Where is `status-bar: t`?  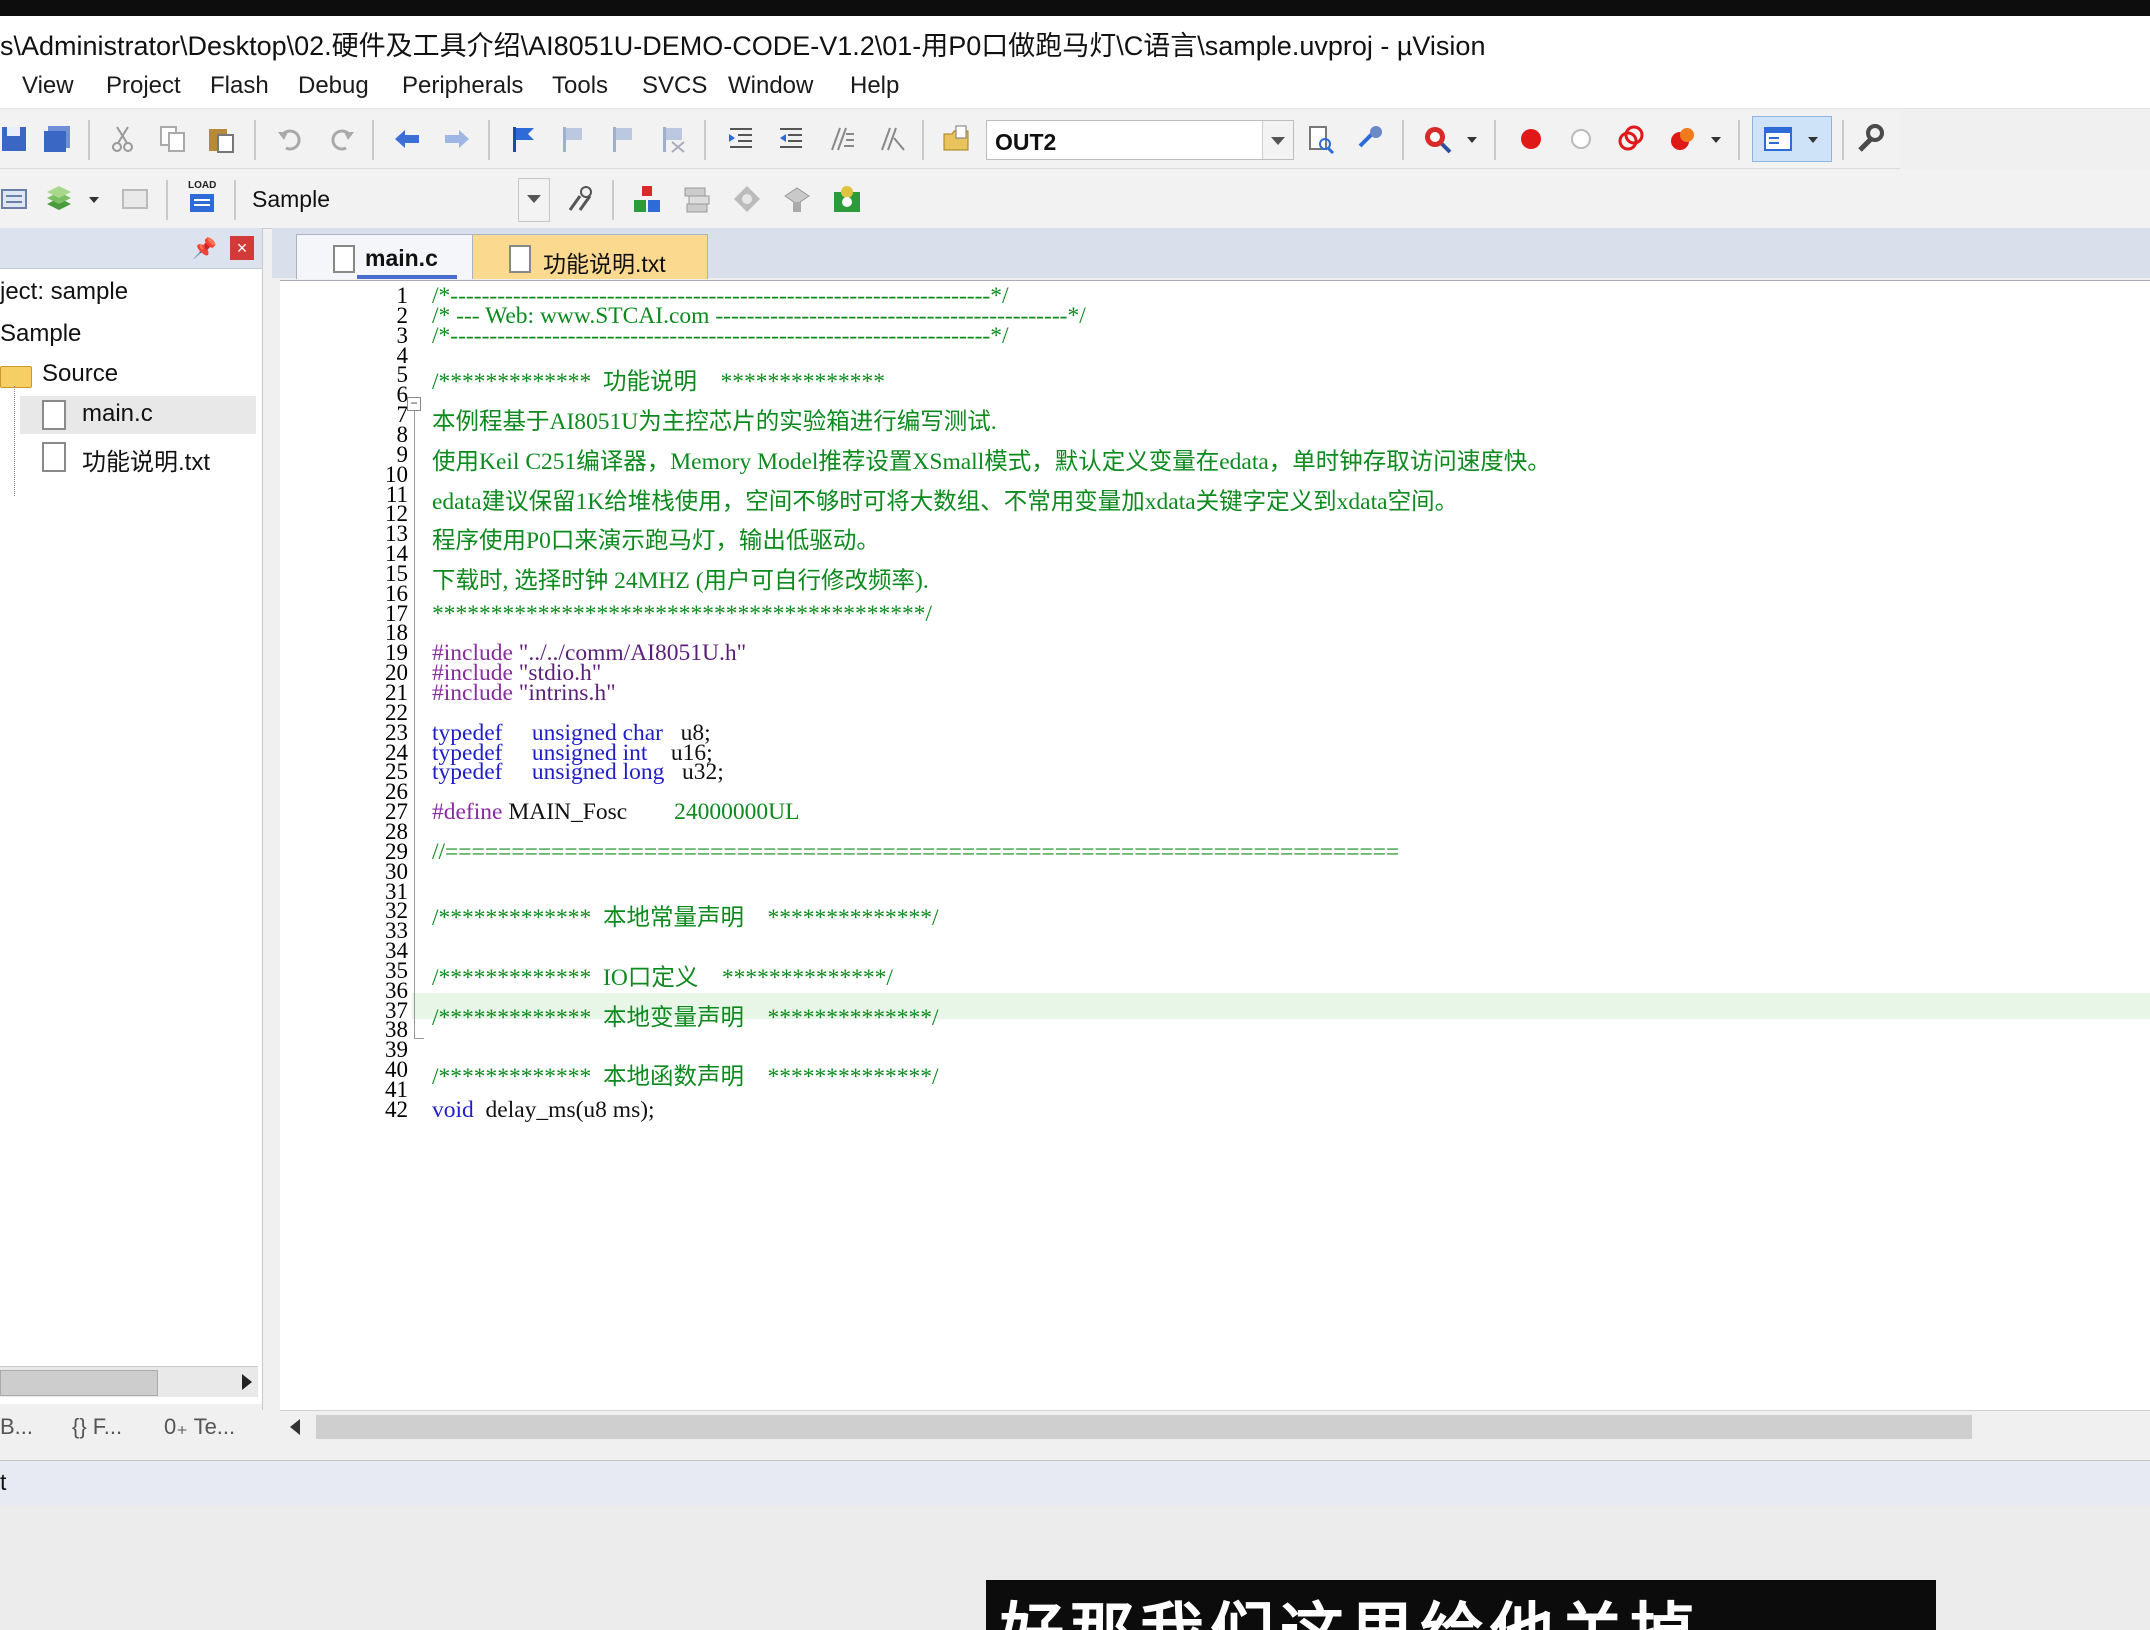 status-bar: t is located at coordinates (1075, 1482).